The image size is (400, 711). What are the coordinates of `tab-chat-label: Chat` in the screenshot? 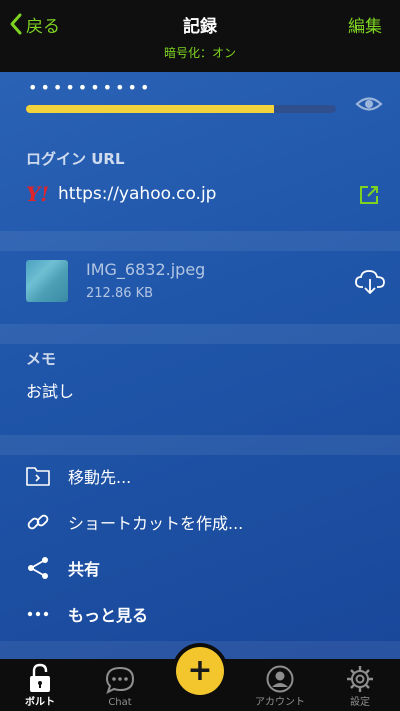 It's located at (120, 702).